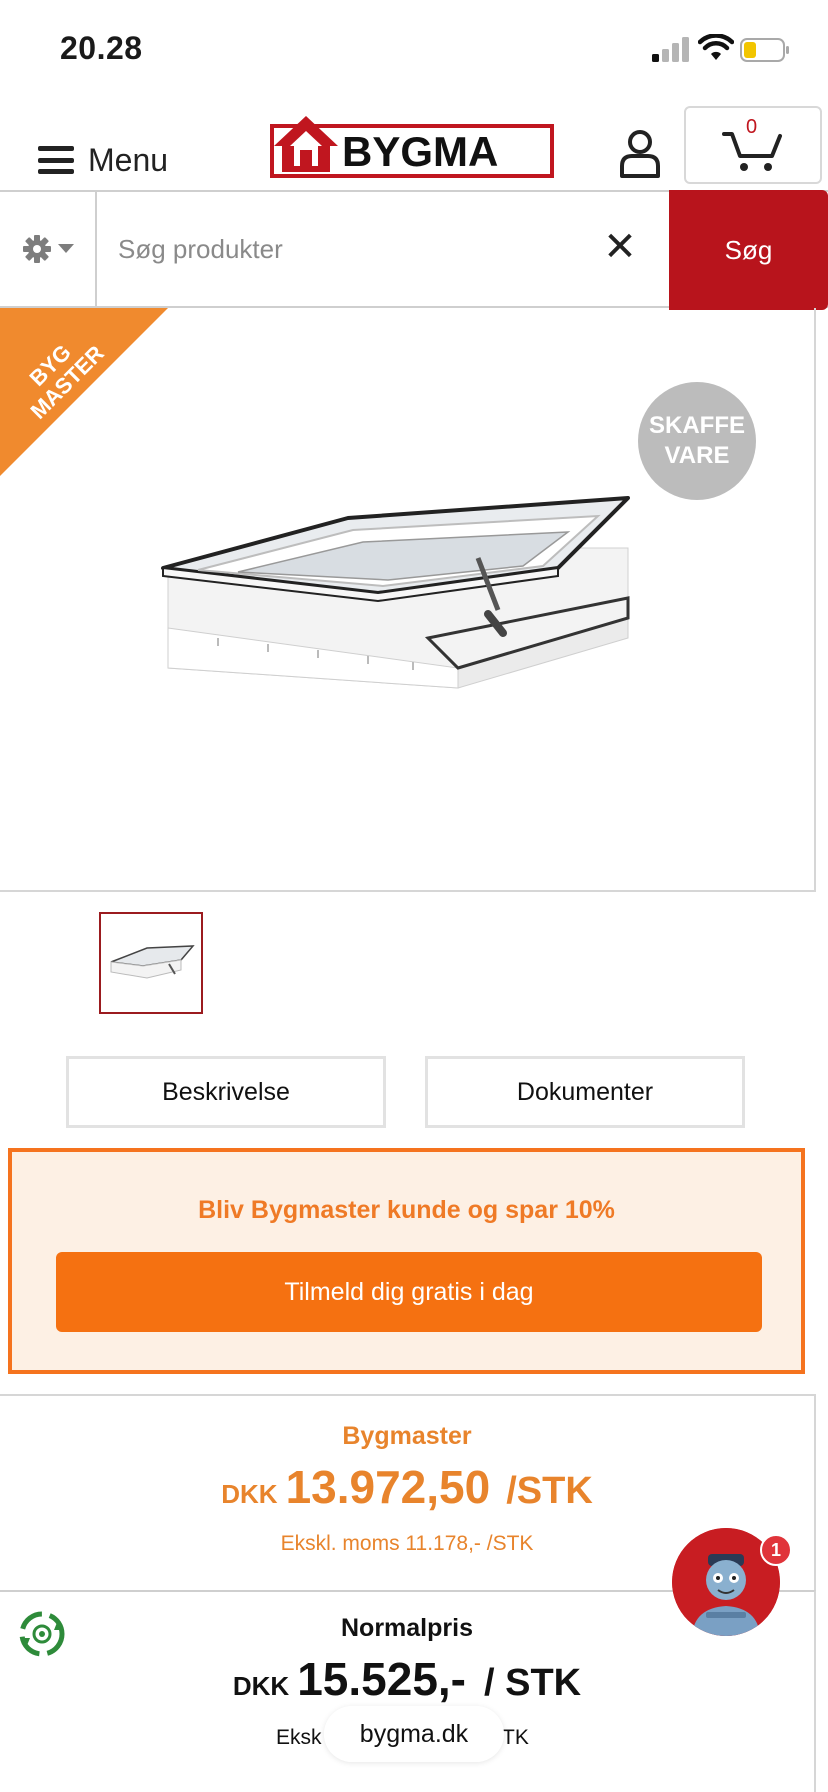 The height and width of the screenshot is (1792, 828). I want to click on tab-beskrivelse: Beskrivelse, so click(226, 1092).